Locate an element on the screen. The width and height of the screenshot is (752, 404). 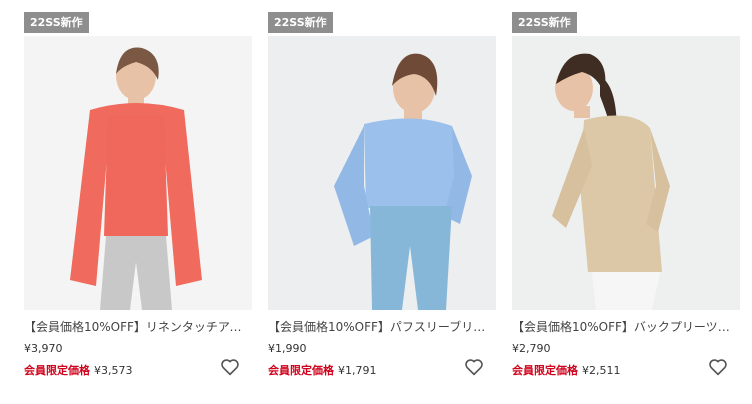
product-title: 【会員価格10%OFF】リネンタッチアンサンブル is located at coordinates (138, 326).